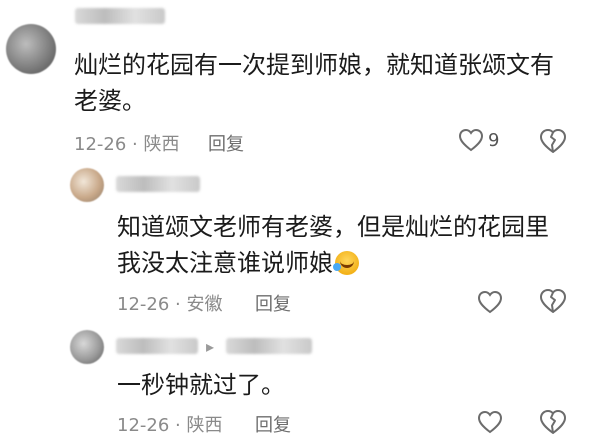 Image resolution: width=600 pixels, height=440 pixels. I want to click on like-button: 9, so click(488, 141).